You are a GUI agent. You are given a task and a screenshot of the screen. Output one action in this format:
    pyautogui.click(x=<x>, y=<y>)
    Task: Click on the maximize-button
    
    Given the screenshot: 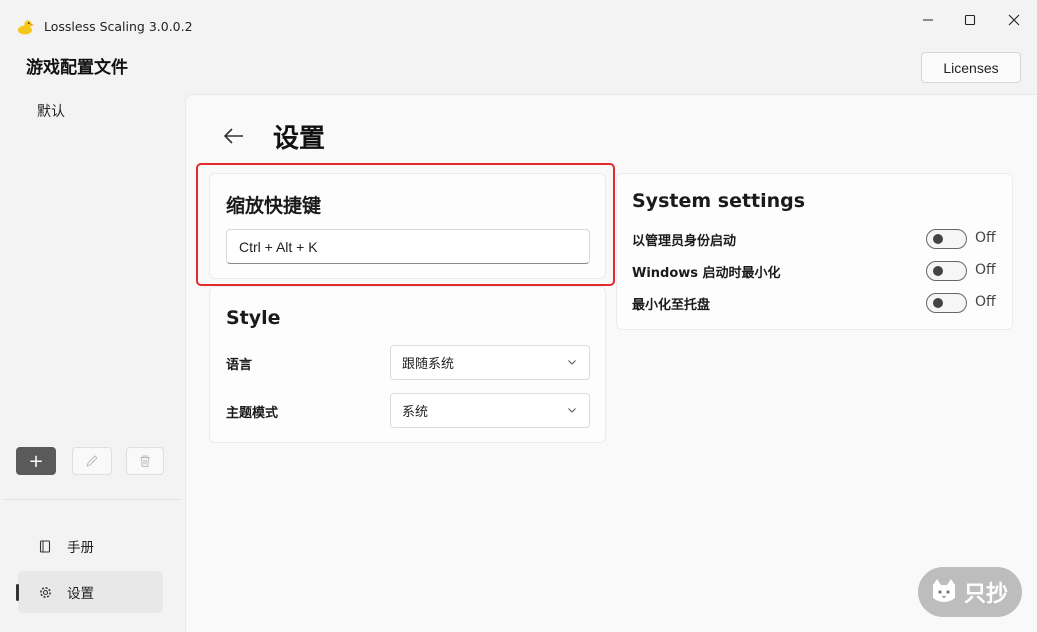 What is the action you would take?
    pyautogui.click(x=970, y=20)
    